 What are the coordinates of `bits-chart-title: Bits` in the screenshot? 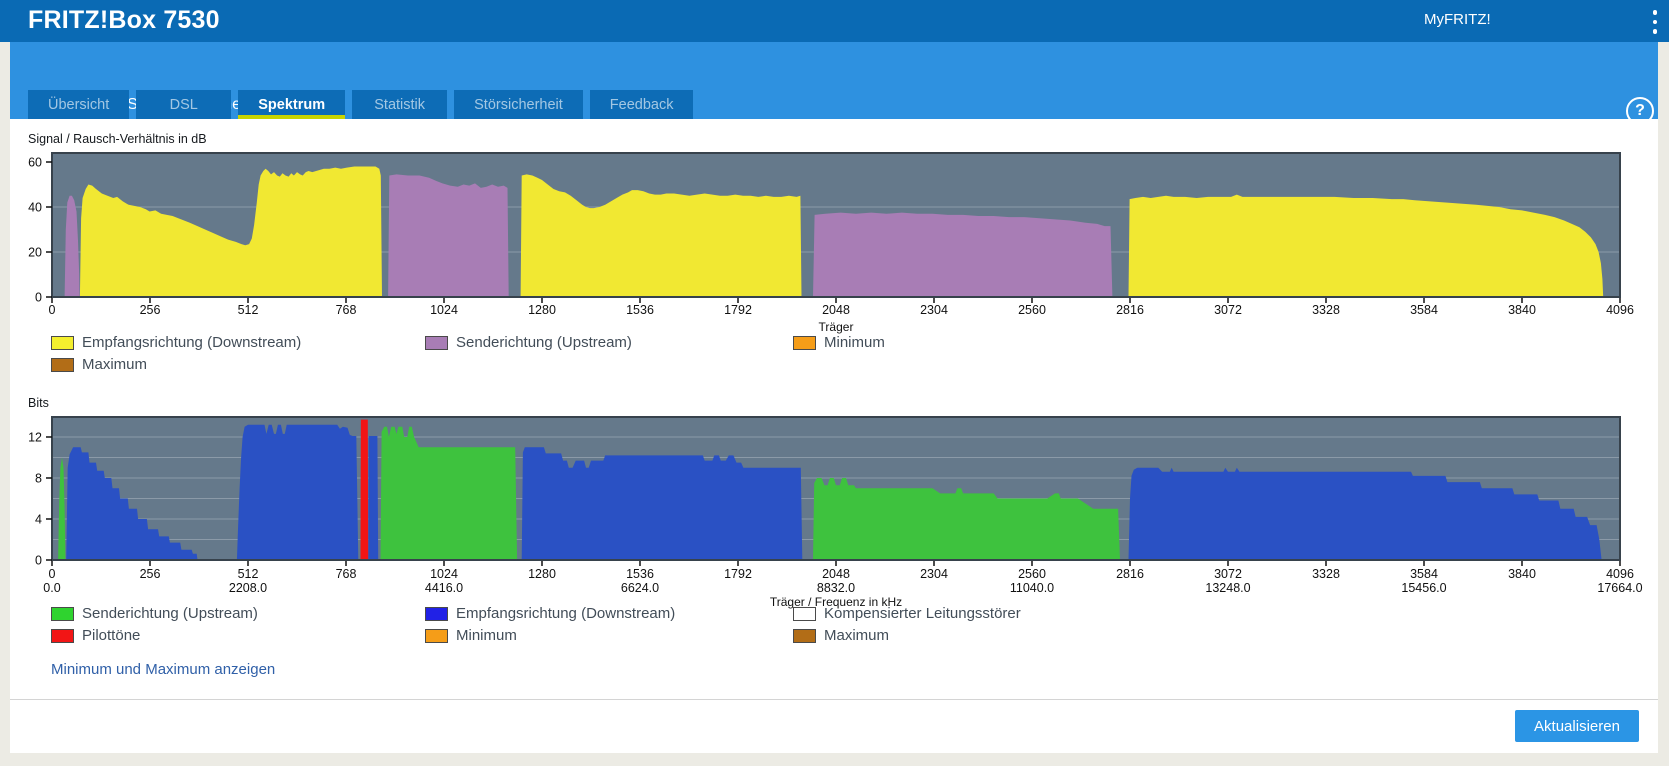 It's located at (38, 403).